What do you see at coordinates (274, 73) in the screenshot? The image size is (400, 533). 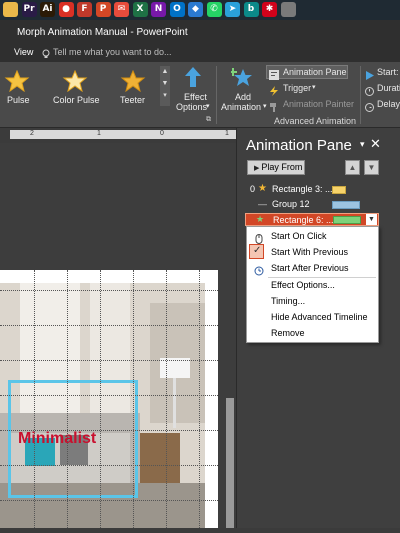 I see `animation-pane-icon` at bounding box center [274, 73].